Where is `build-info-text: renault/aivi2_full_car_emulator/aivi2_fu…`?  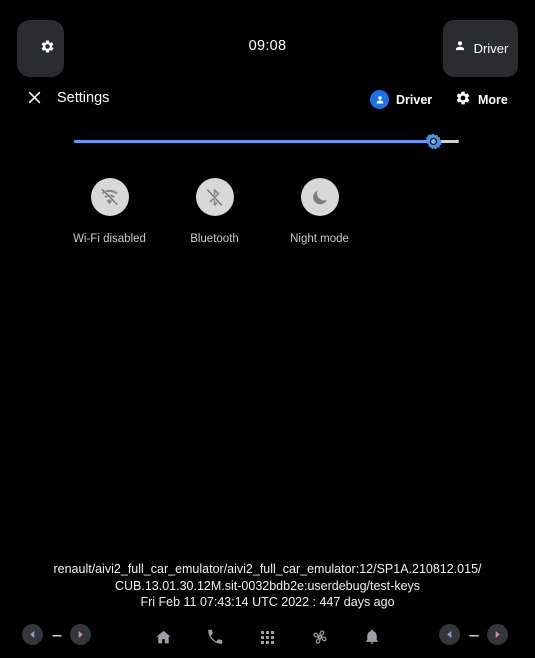
build-info-text: renault/aivi2_full_car_emulator/aivi2_fu… is located at coordinates (267, 586).